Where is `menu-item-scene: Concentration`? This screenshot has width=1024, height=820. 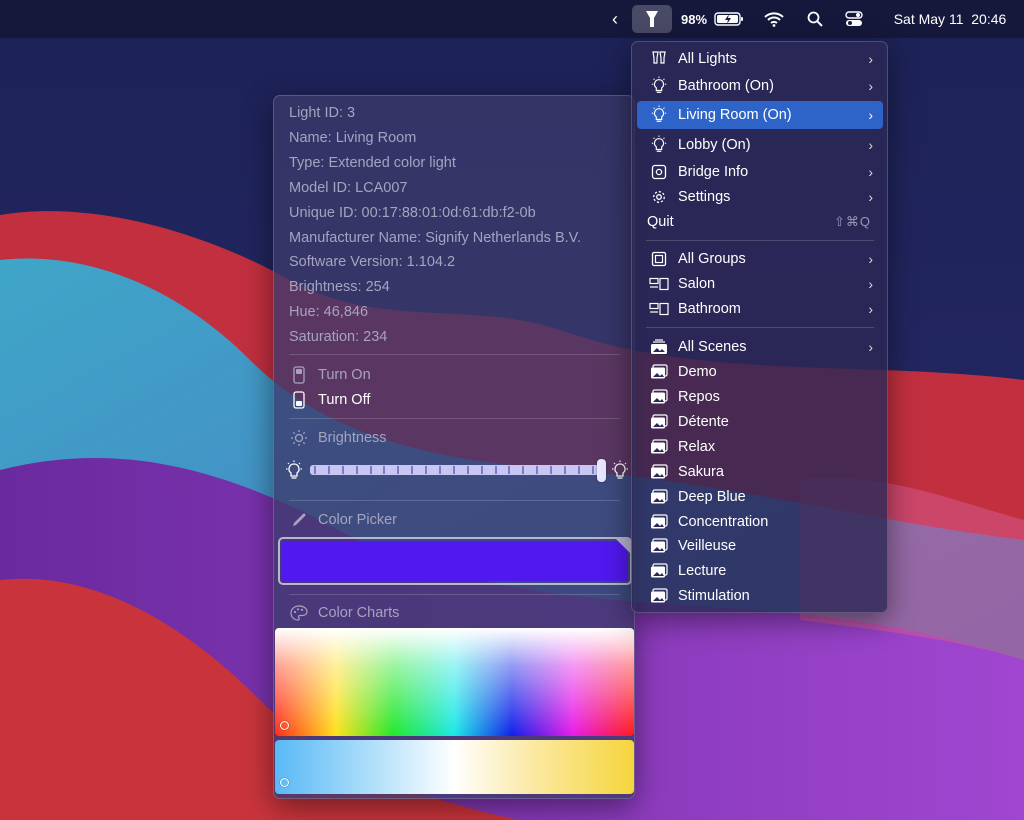 menu-item-scene: Concentration is located at coordinates (760, 522).